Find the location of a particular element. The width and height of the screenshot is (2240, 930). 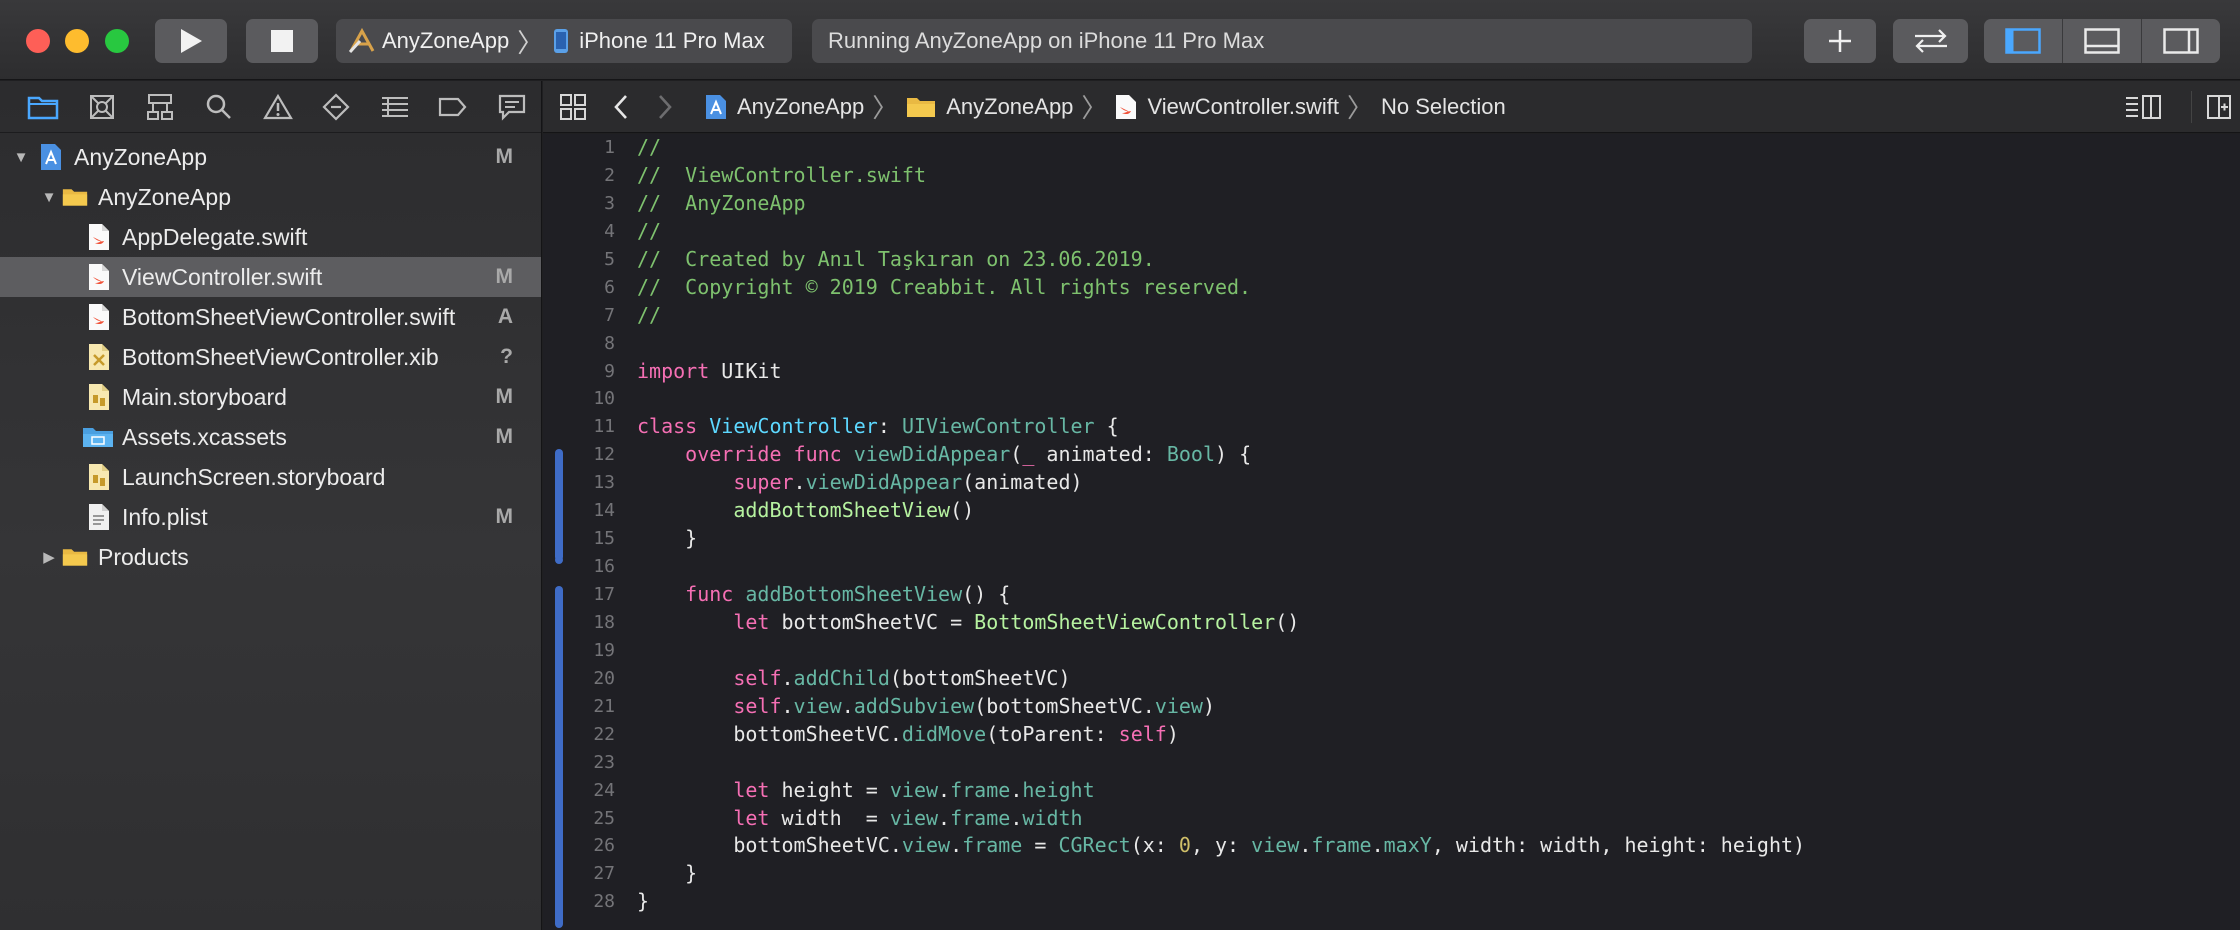

tree-row-file-selected: ViewController.swift M is located at coordinates (270, 277).